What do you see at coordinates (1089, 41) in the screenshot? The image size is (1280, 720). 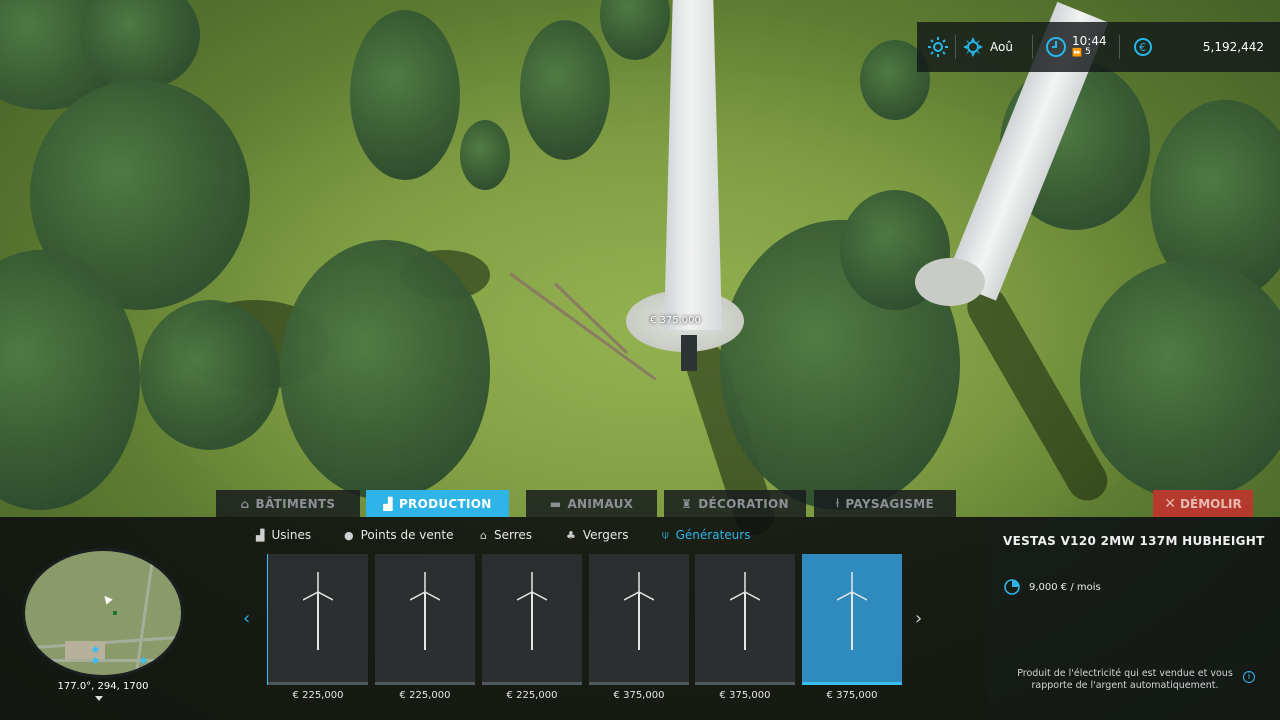 I see `time-label: 10:44` at bounding box center [1089, 41].